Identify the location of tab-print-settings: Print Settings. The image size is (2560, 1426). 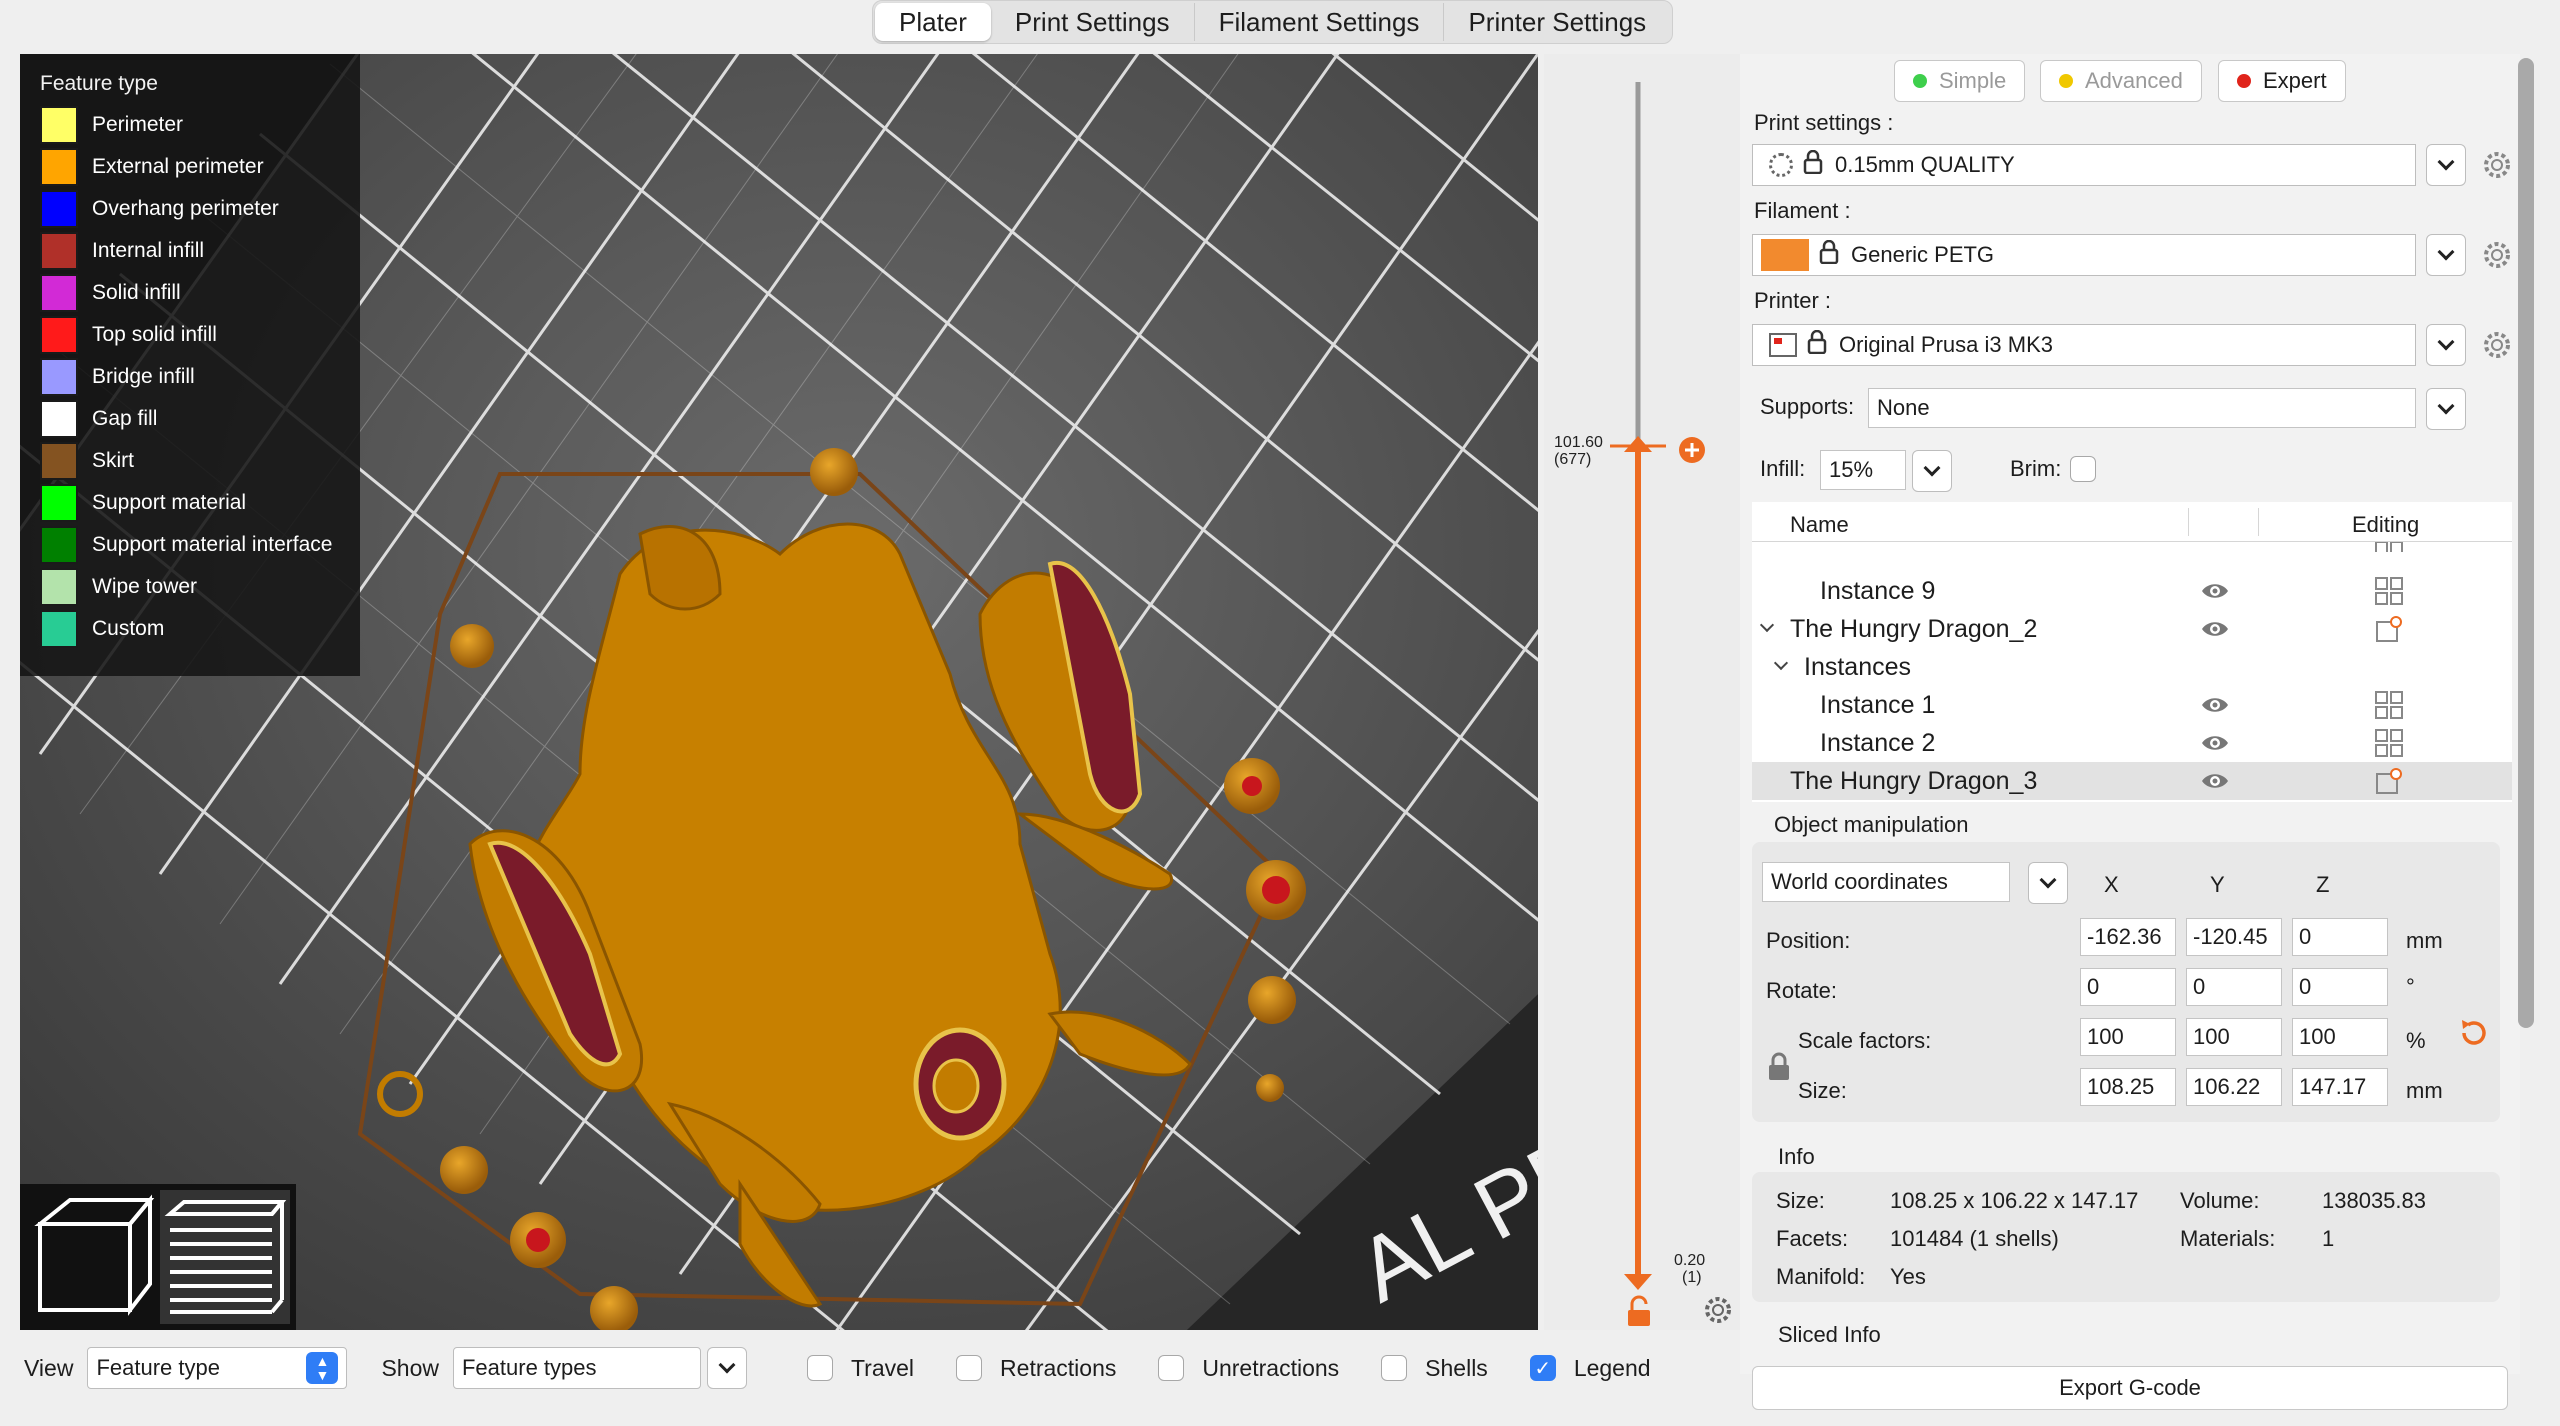
(1093, 22).